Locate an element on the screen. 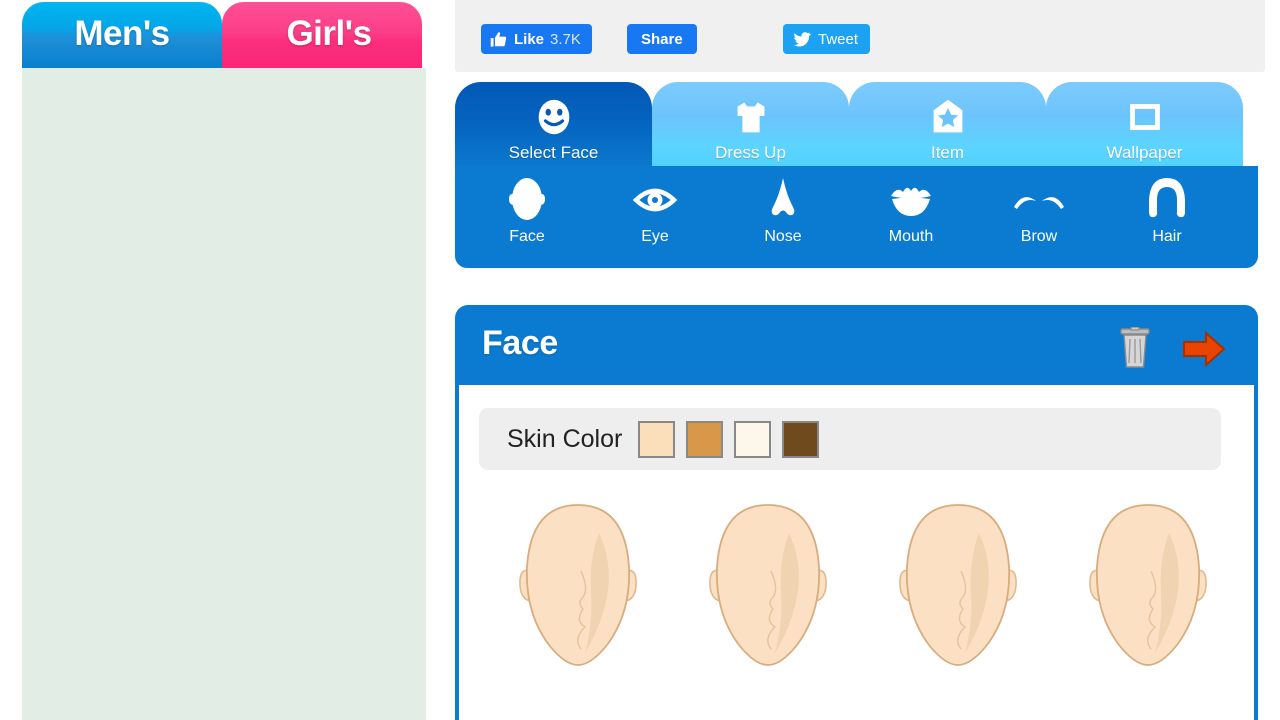 The height and width of the screenshot is (720, 1280). mode-tab-bar: Select Face Dress Up Item Wallpaper is located at coordinates (856, 125).